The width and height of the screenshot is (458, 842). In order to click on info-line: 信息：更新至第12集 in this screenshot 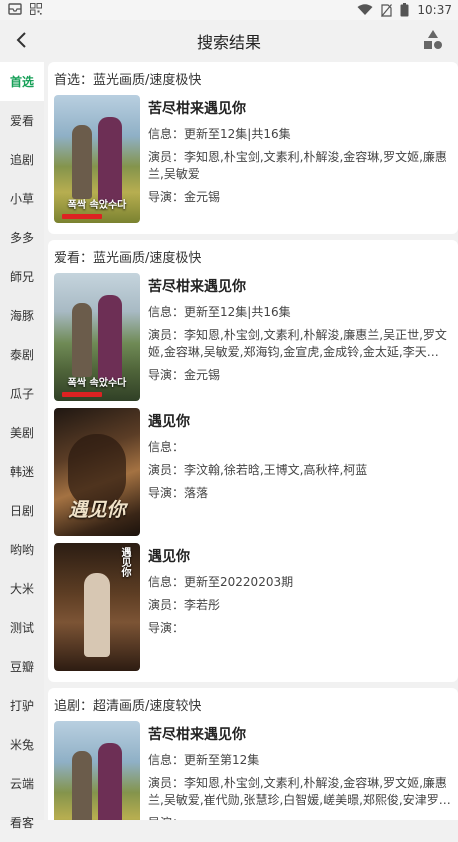, I will do `click(300, 760)`.